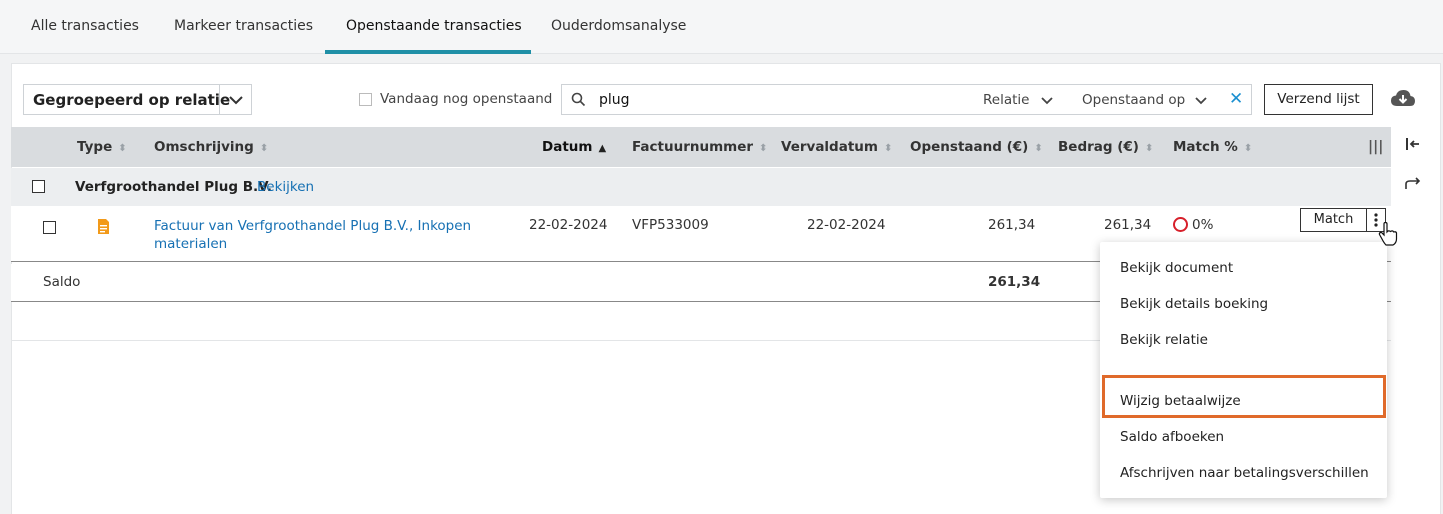 The height and width of the screenshot is (514, 1443). What do you see at coordinates (49, 227) in the screenshot?
I see `row-checkbox` at bounding box center [49, 227].